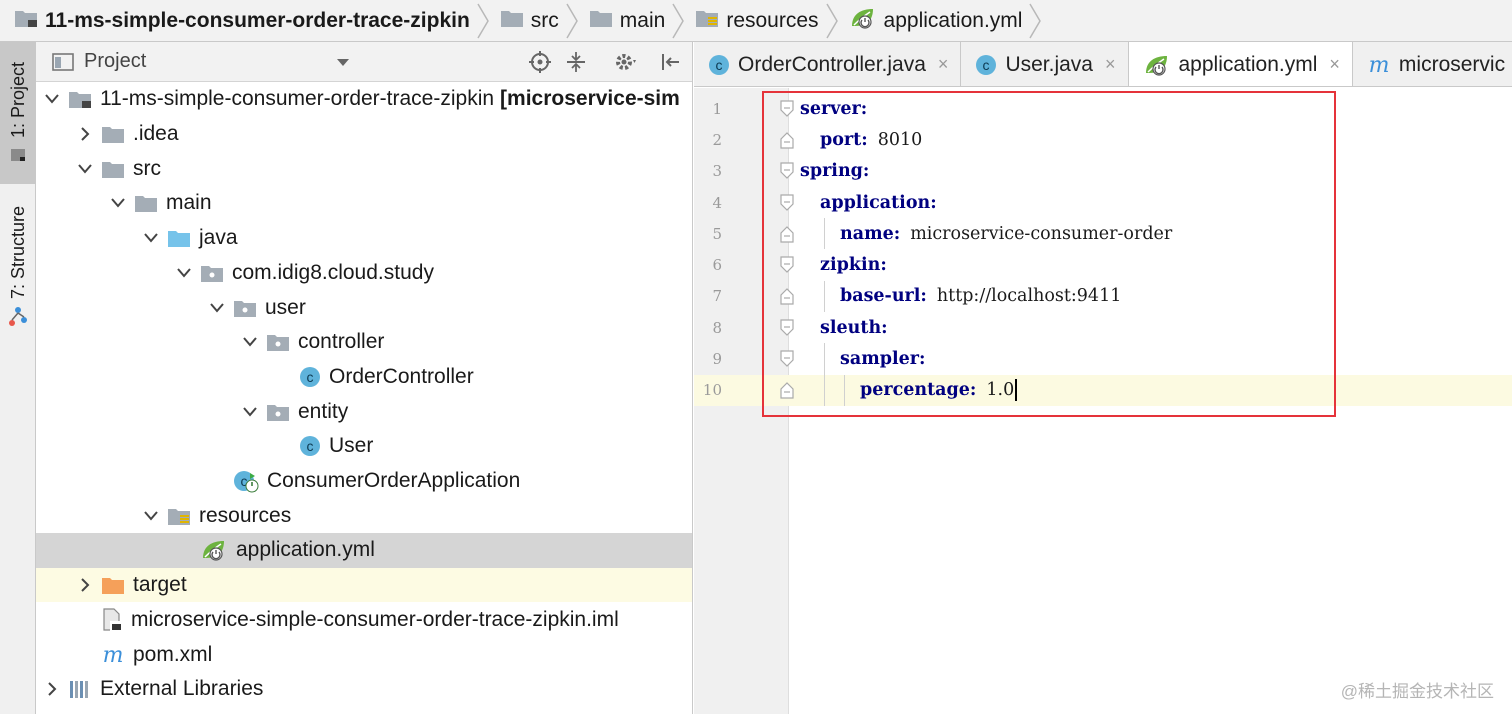 The image size is (1512, 714). I want to click on tree-node-consumerorderapplication: c ConsumerOrderApplication, so click(364, 481).